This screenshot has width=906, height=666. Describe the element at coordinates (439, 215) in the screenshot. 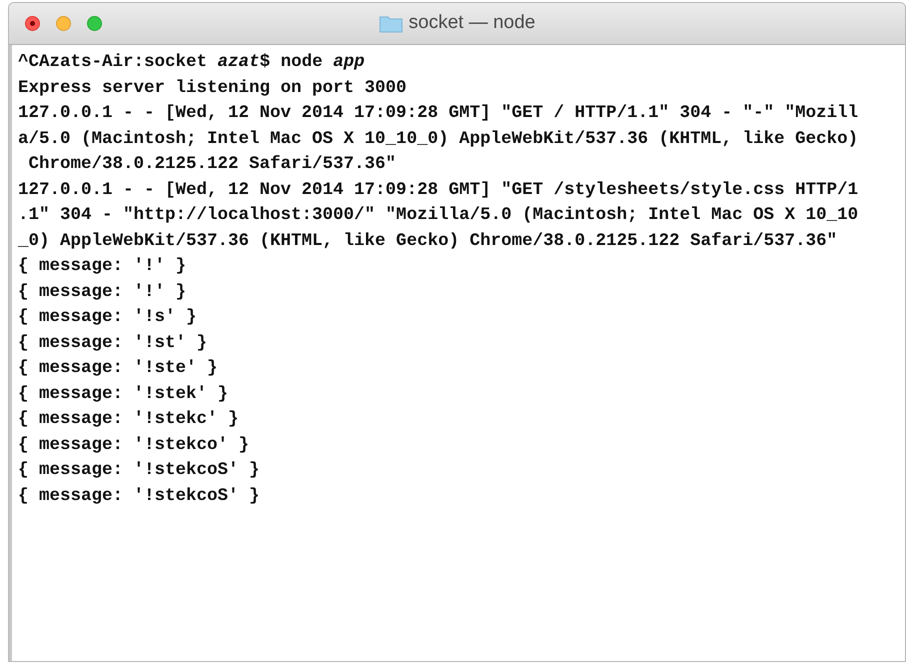

I see `terminal-line: .1" 304 - "http://localhost:3000/" "Mozilla/5.0 (Macintosh; Intel Mac OS X 10_10` at that location.